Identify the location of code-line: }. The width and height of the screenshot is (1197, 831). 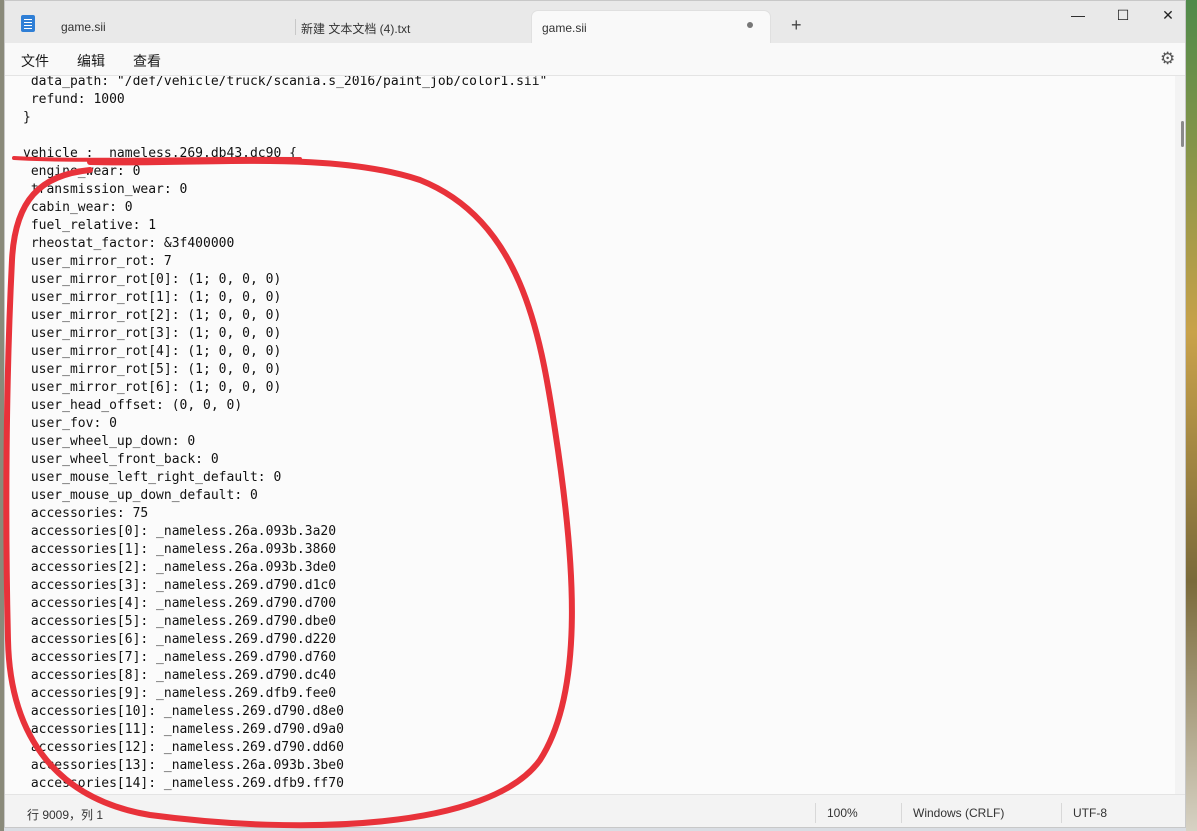
(27, 117).